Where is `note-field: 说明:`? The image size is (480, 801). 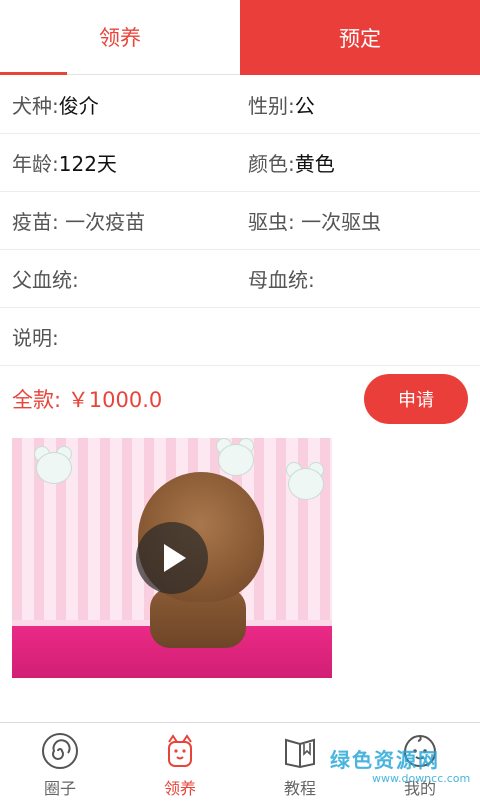 note-field: 说明: is located at coordinates (118, 336).